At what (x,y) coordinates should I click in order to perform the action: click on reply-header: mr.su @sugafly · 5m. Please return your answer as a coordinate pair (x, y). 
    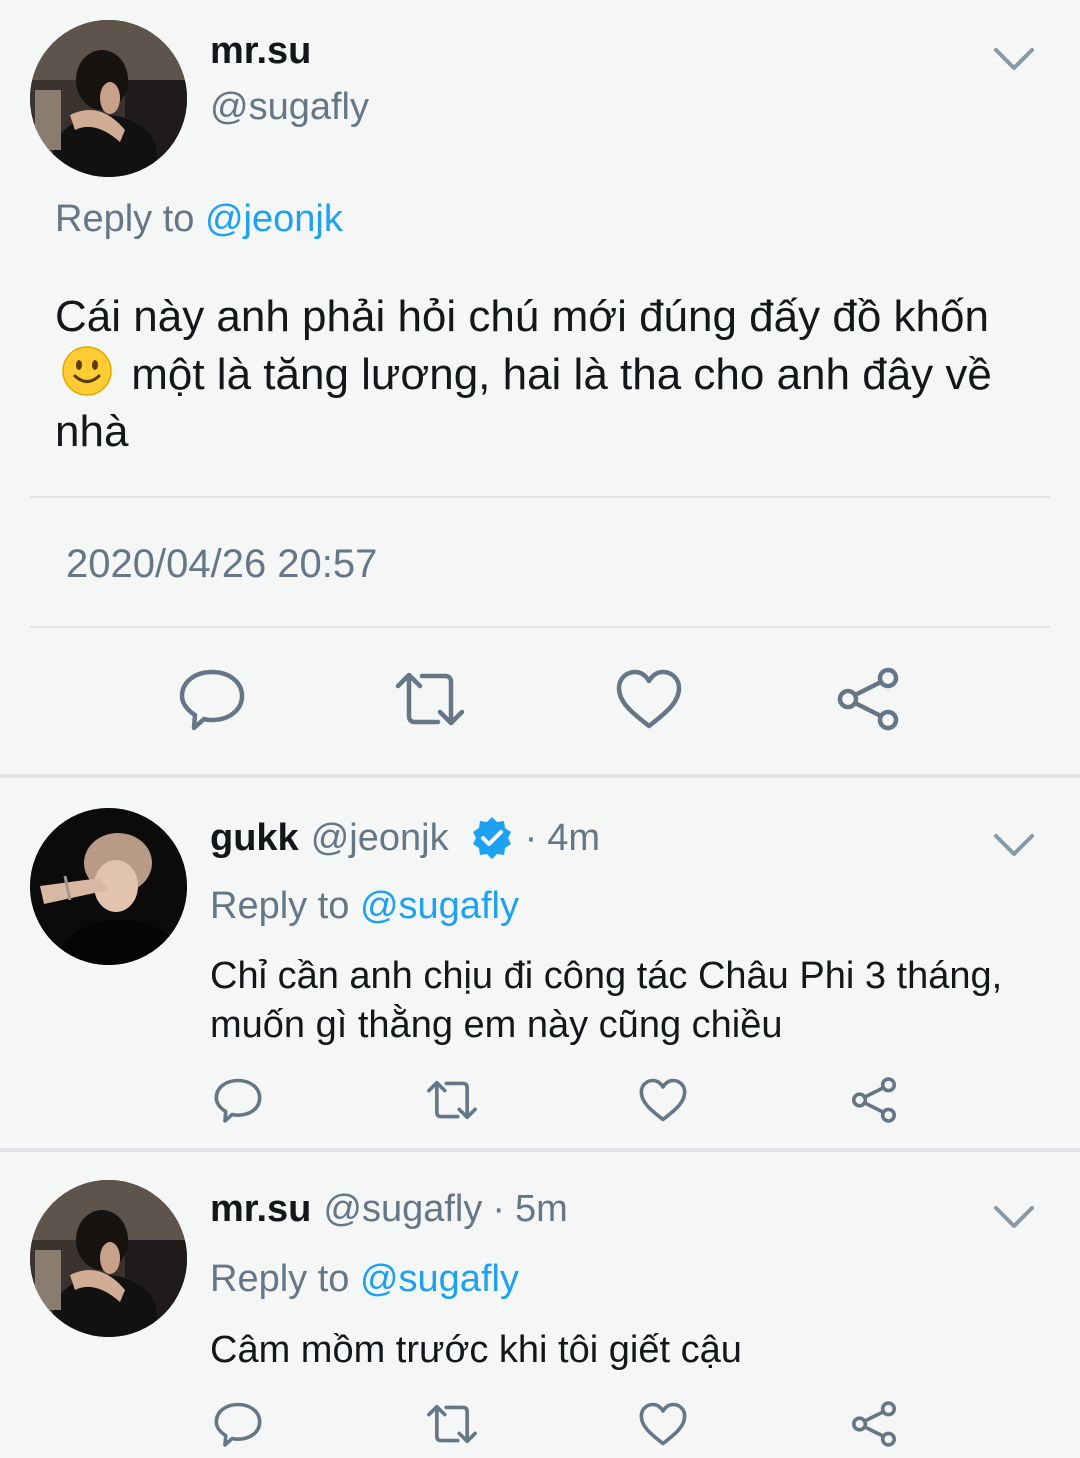
    Looking at the image, I should click on (389, 1209).